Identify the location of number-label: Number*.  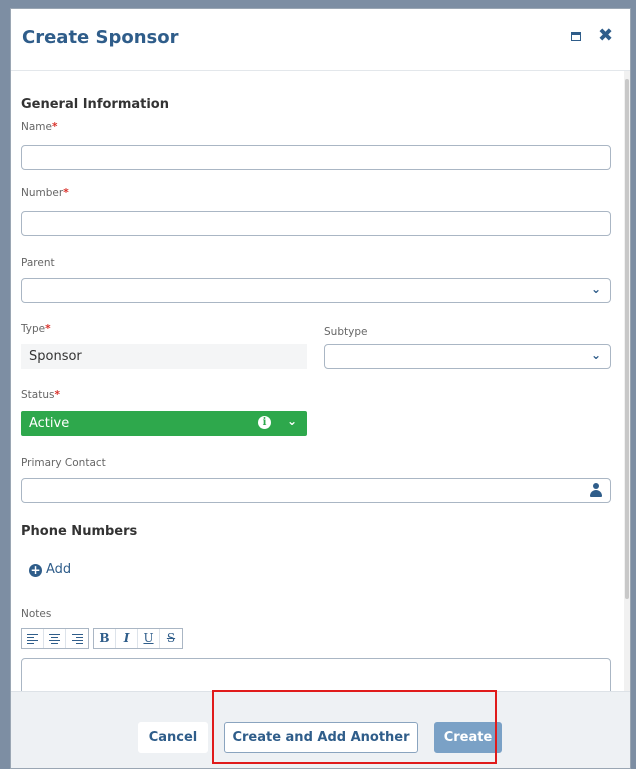
(45, 193).